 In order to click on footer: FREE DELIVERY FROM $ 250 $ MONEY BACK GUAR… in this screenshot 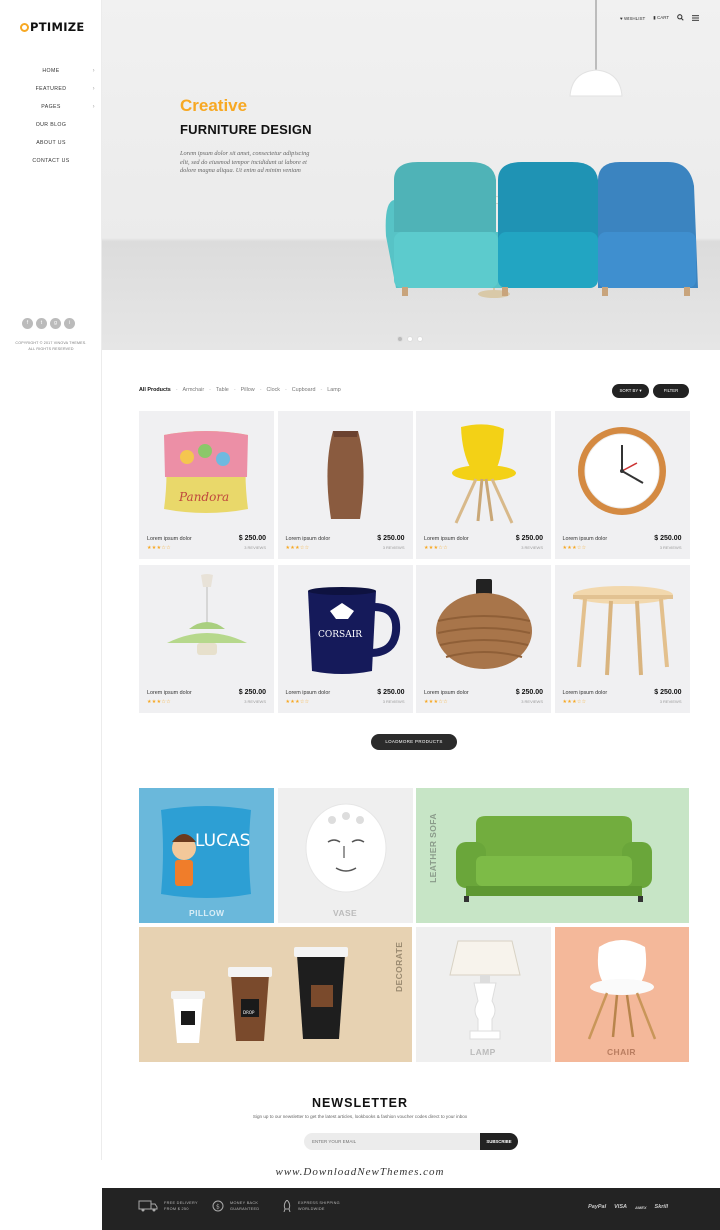, I will do `click(411, 1209)`.